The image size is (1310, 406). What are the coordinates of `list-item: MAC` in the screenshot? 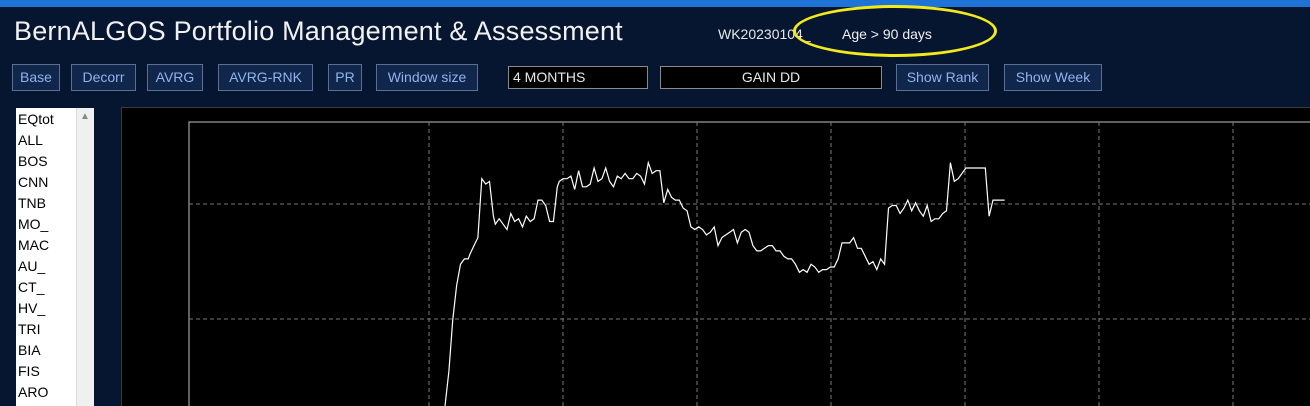 It's located at (46, 245).